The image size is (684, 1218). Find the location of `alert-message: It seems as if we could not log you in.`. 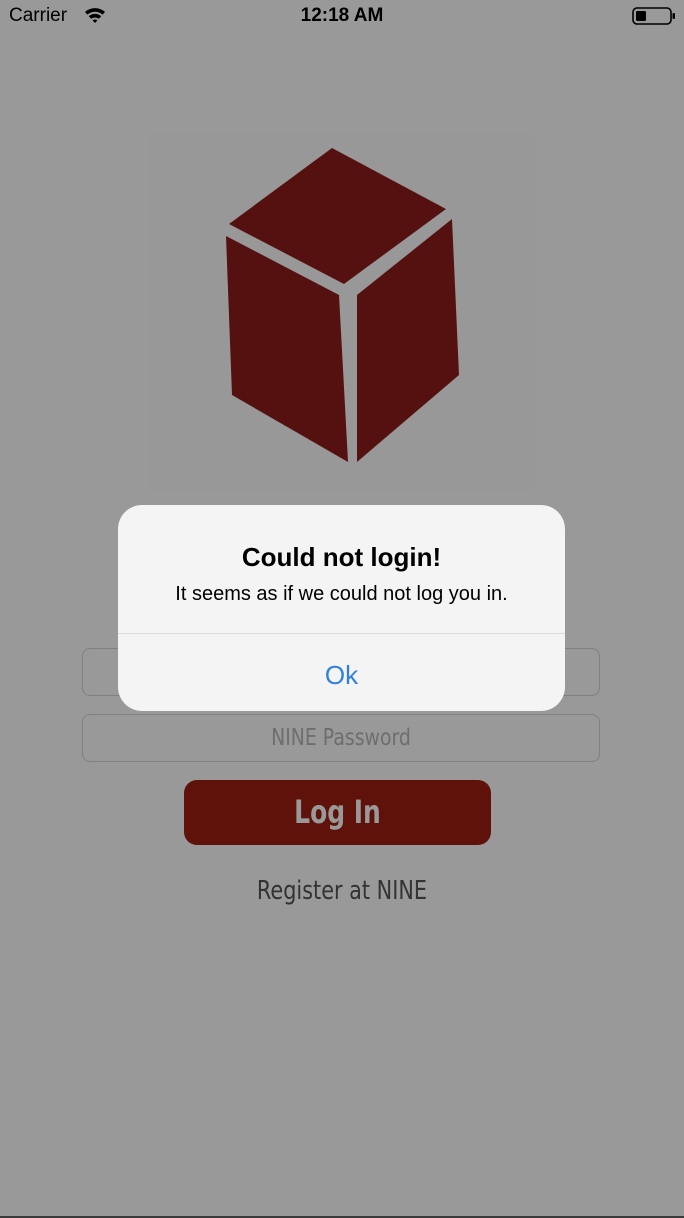

alert-message: It seems as if we could not log you in. is located at coordinates (341, 594).